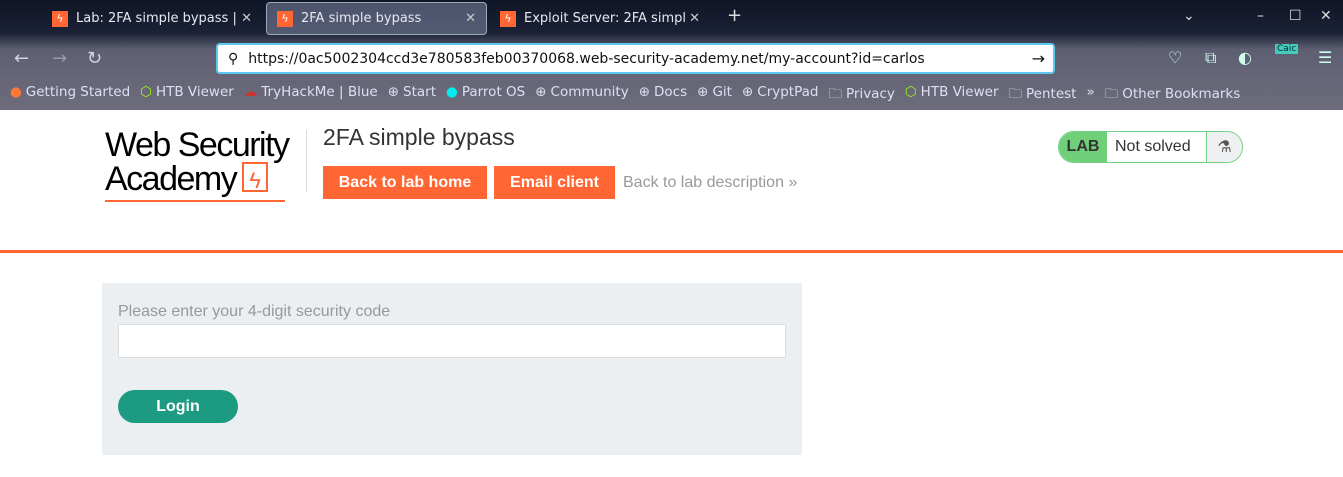  What do you see at coordinates (361, 18) in the screenshot?
I see `tab-label: 2FA simple bypass` at bounding box center [361, 18].